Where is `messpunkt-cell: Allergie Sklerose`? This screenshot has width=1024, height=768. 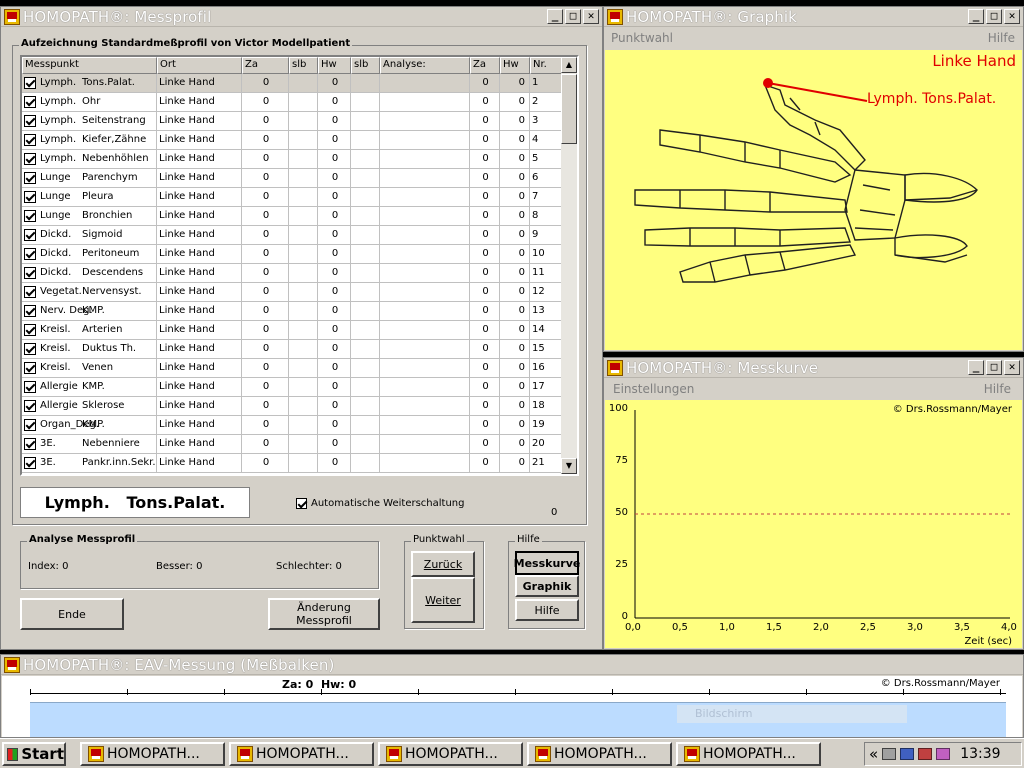 messpunkt-cell: Allergie Sklerose is located at coordinates (89, 406).